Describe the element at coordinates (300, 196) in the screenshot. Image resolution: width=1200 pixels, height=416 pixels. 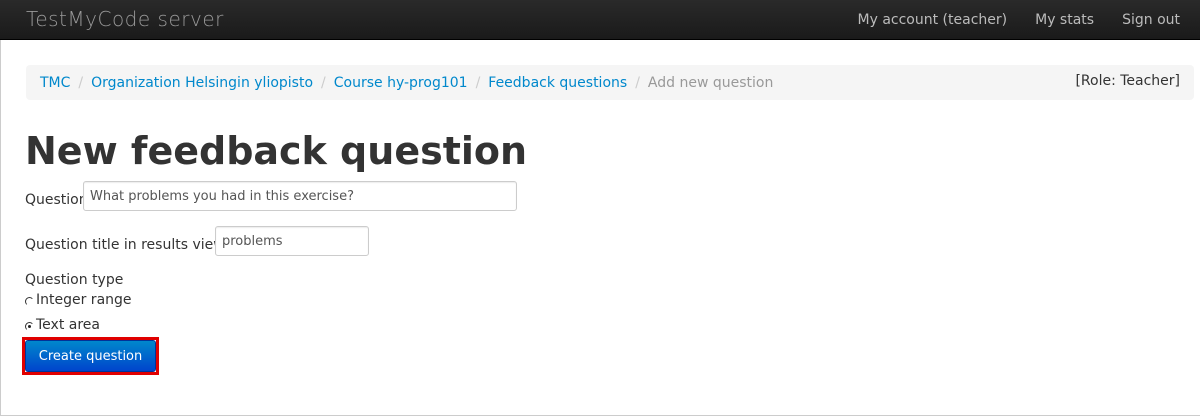
I see `question-input` at that location.